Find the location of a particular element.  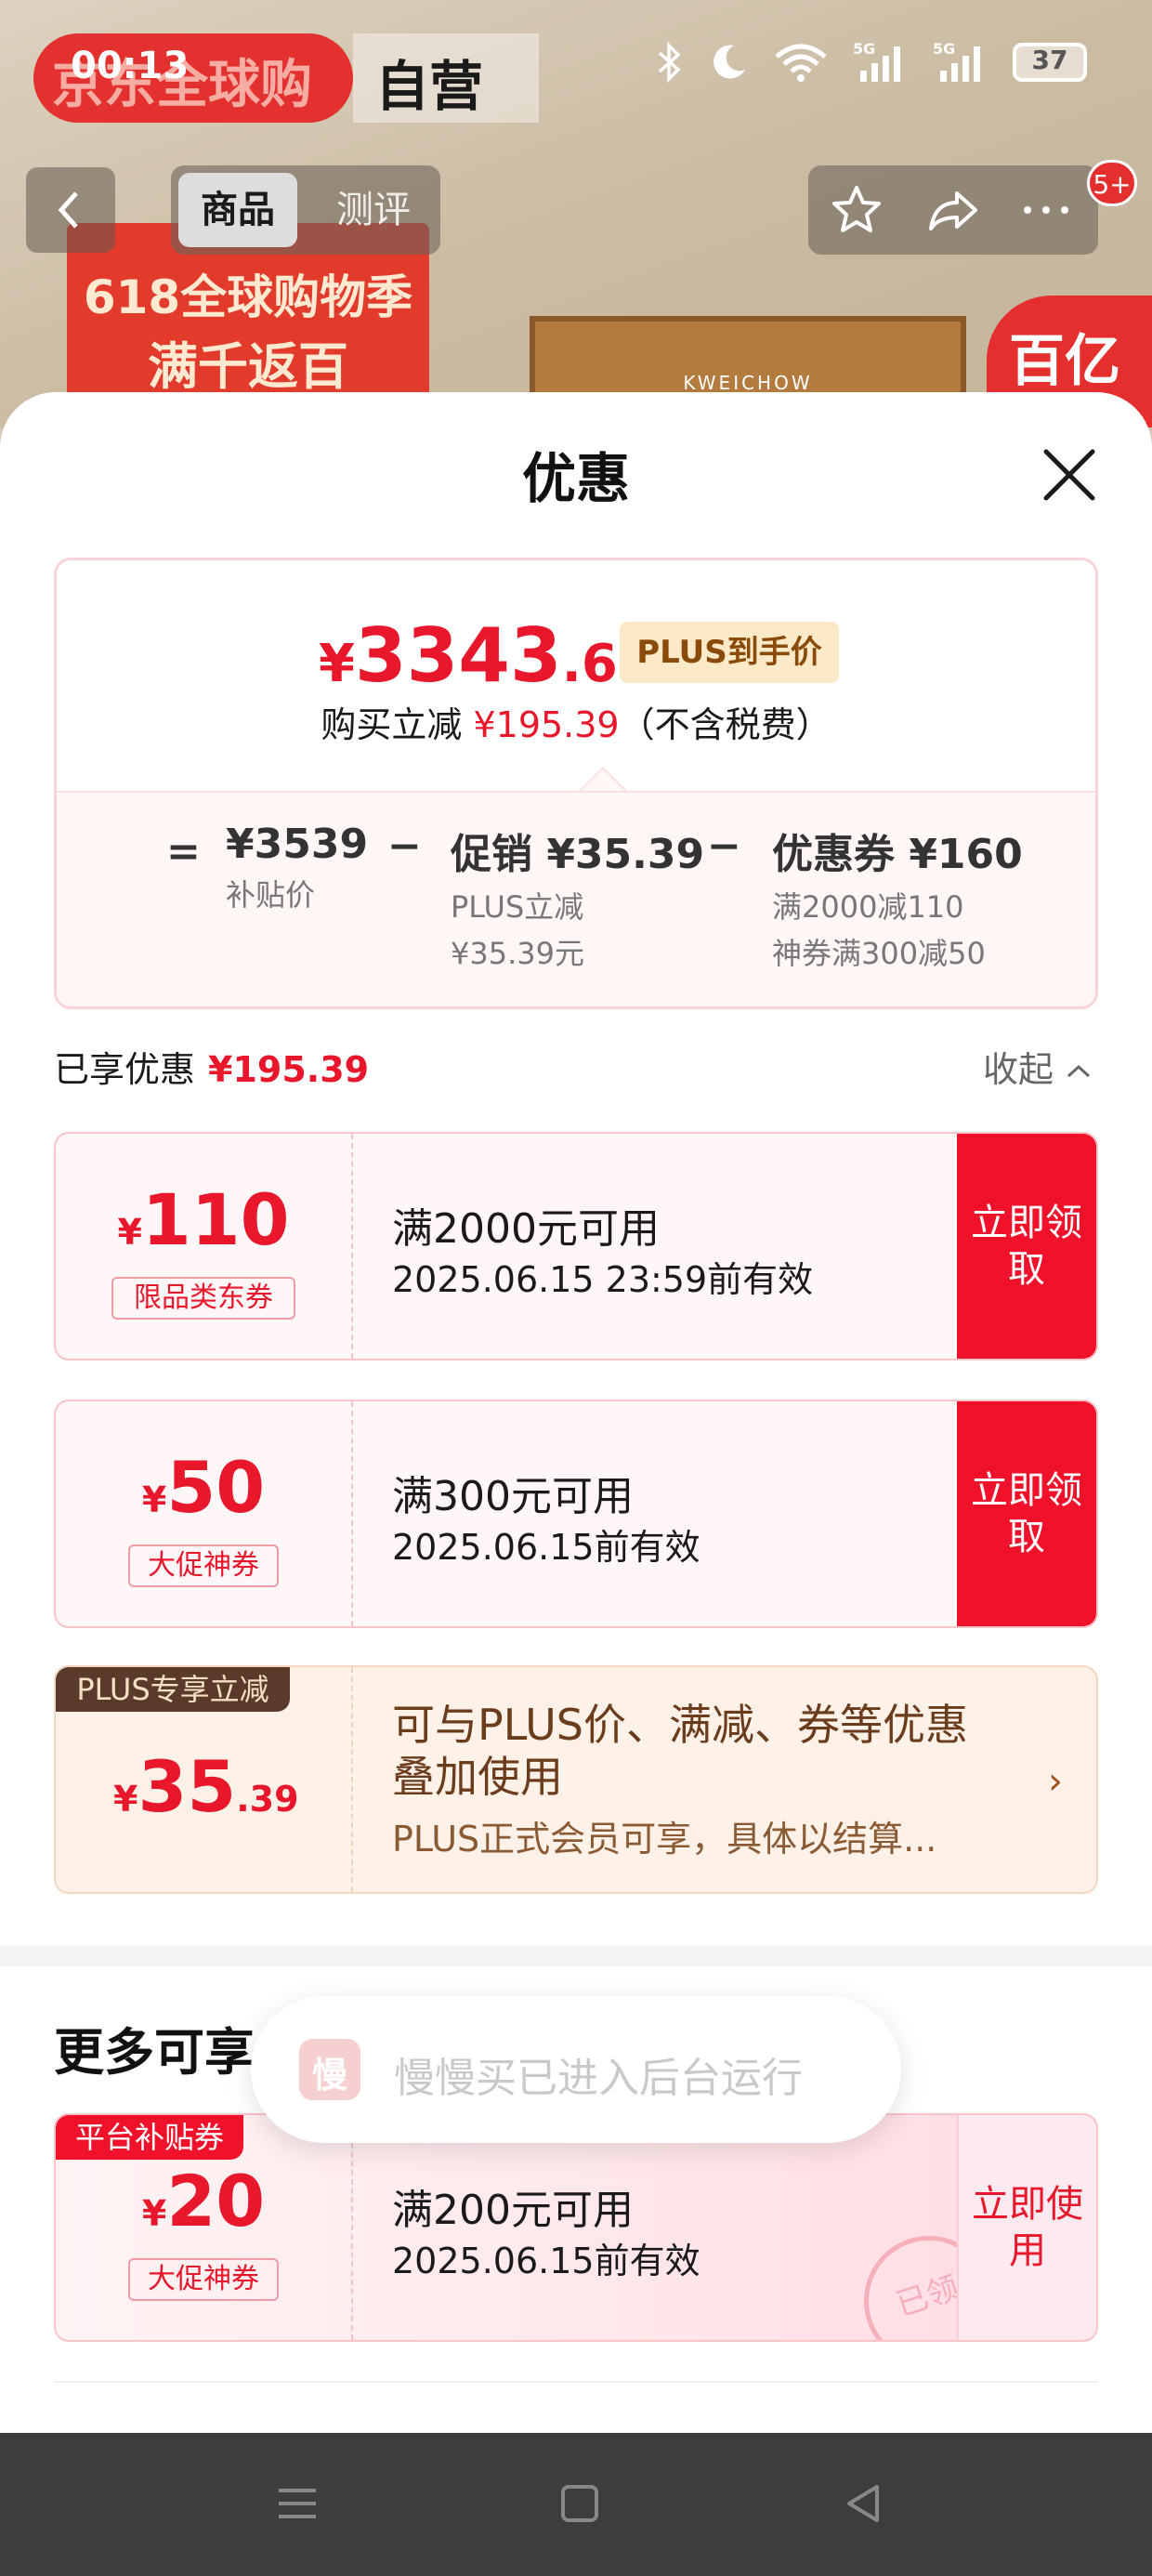

promo-badge-text: 百亿 is located at coordinates (1064, 361).